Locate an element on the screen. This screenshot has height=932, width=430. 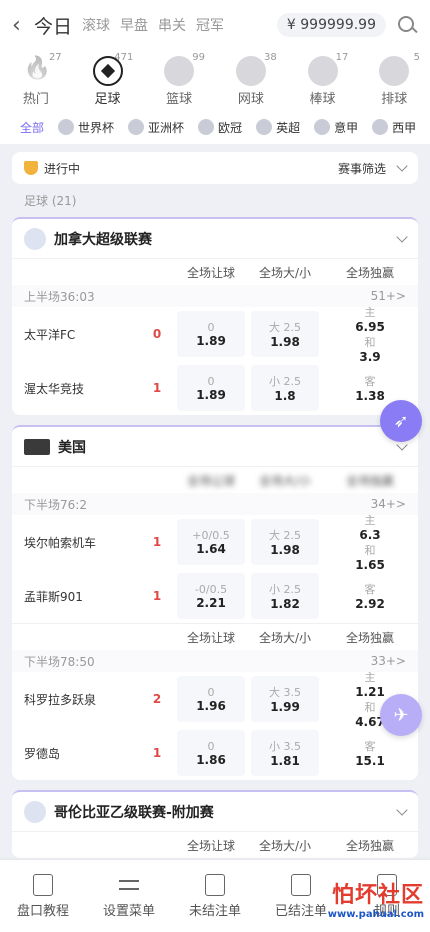
odd-value: 1.96 is located at coordinates (211, 705).